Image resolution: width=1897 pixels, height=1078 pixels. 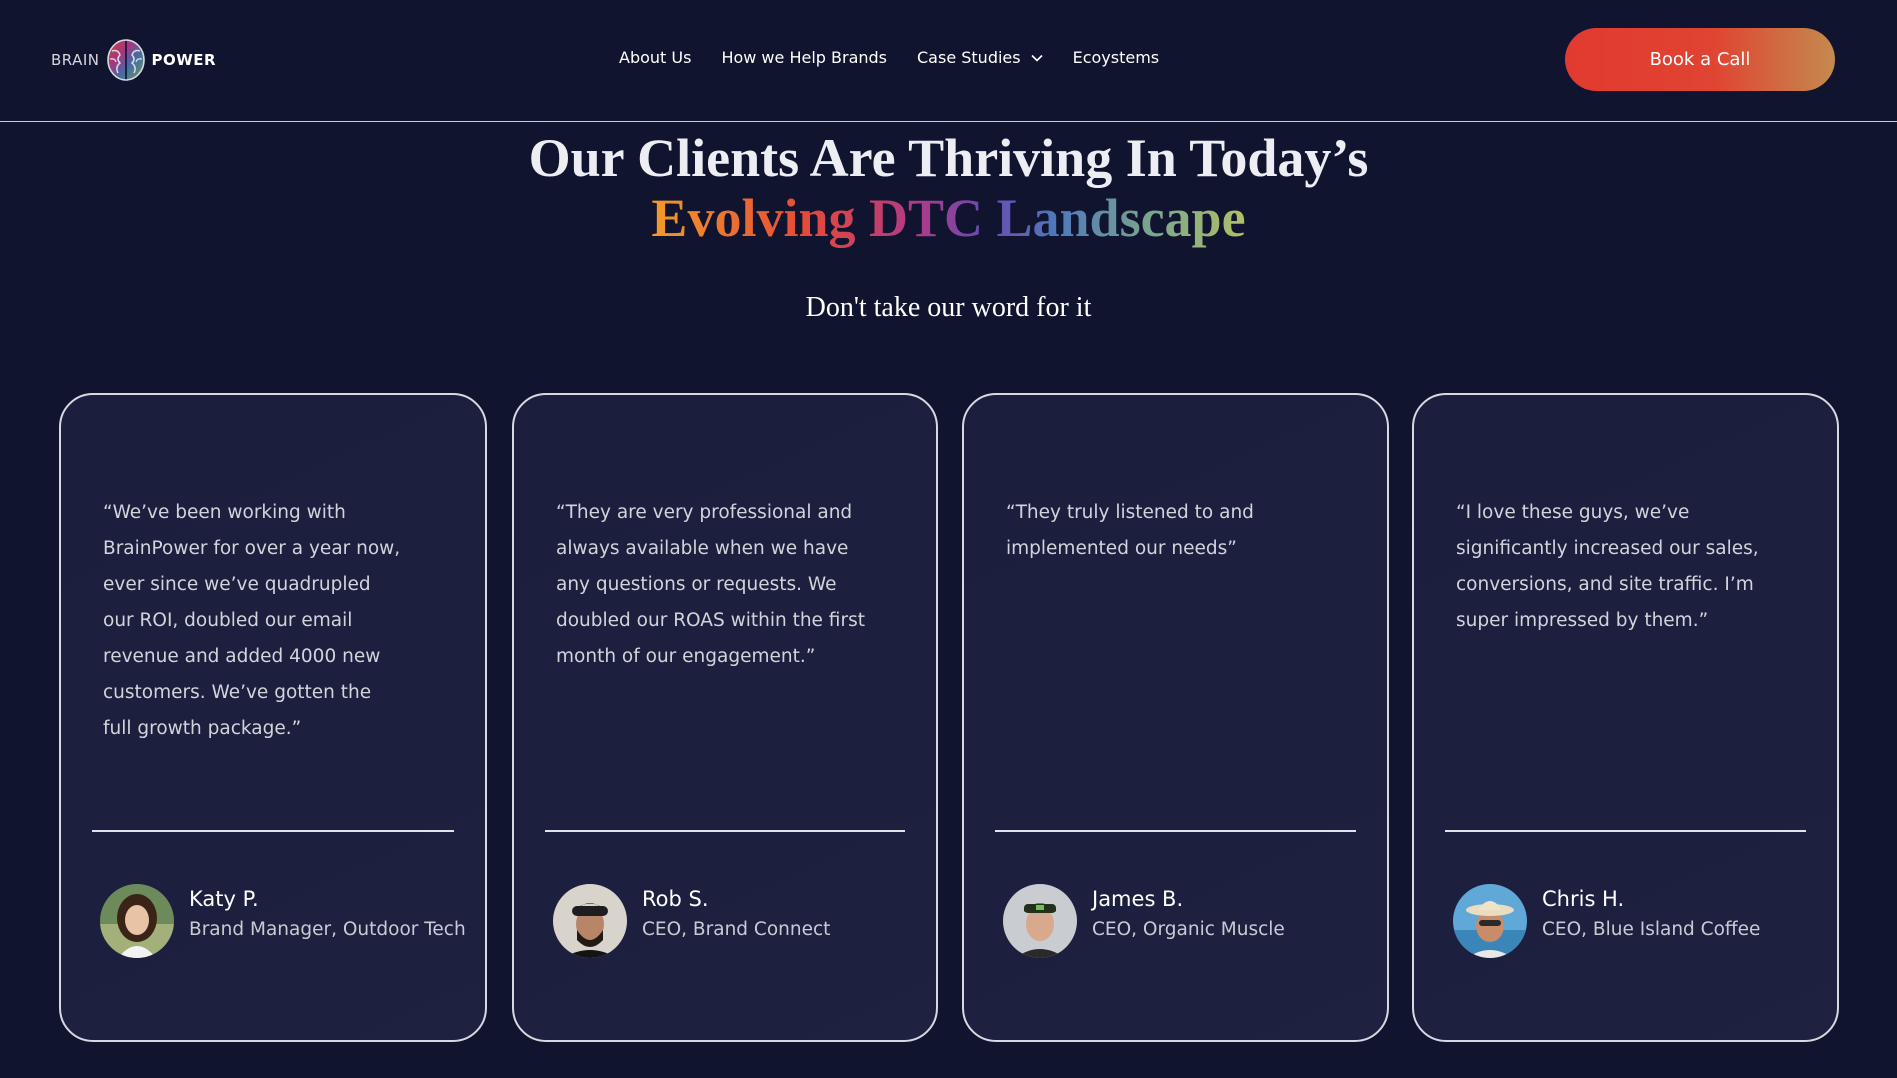 I want to click on logo-word-brain: BRAIN, so click(x=75, y=60).